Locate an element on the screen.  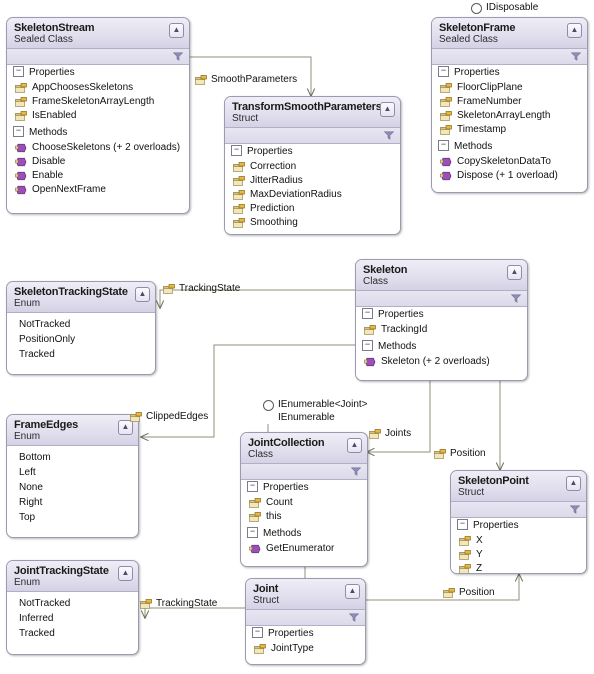
association-label-clippededges: ClippedEdges is located at coordinates (169, 417).